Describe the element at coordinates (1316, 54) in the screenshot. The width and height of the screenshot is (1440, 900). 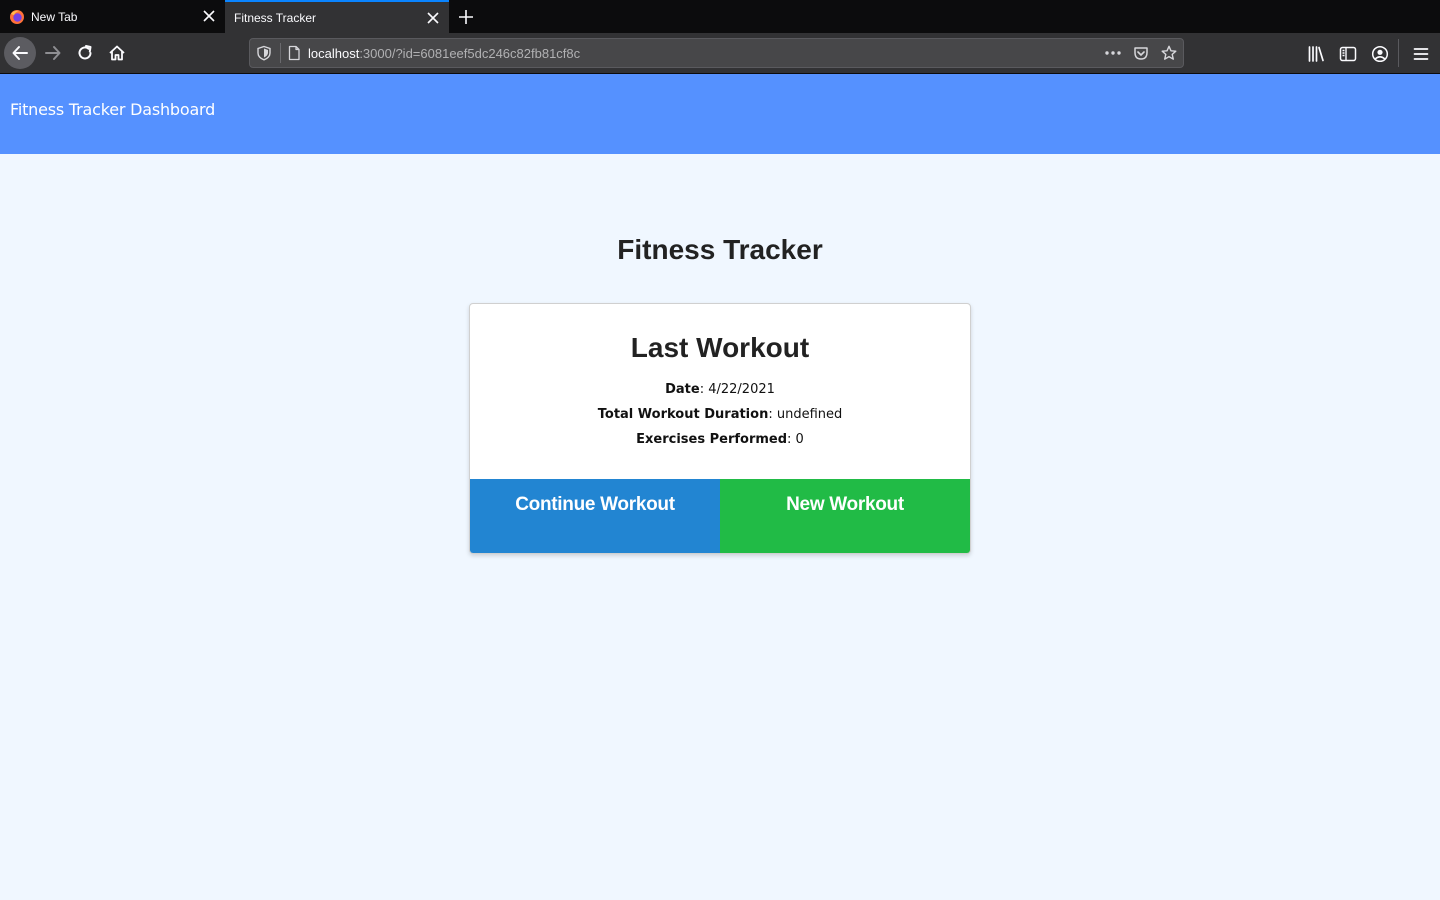
I see `library-icon` at that location.